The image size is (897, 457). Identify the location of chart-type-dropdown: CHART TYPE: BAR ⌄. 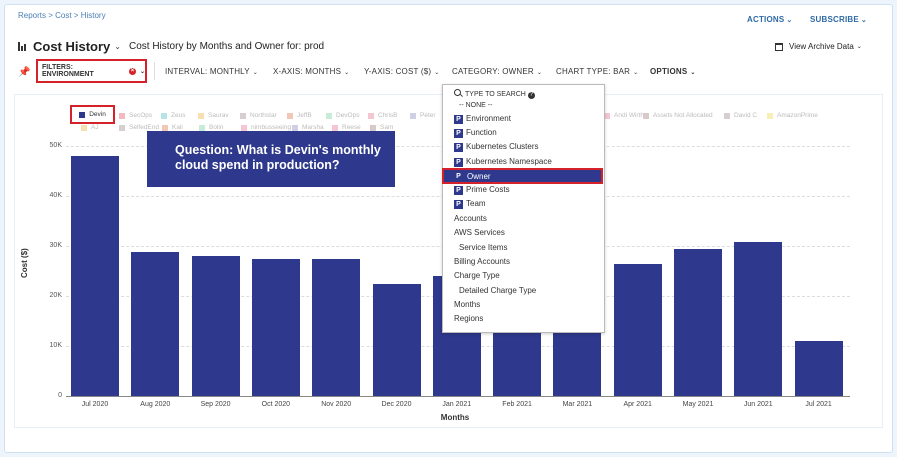
(597, 71).